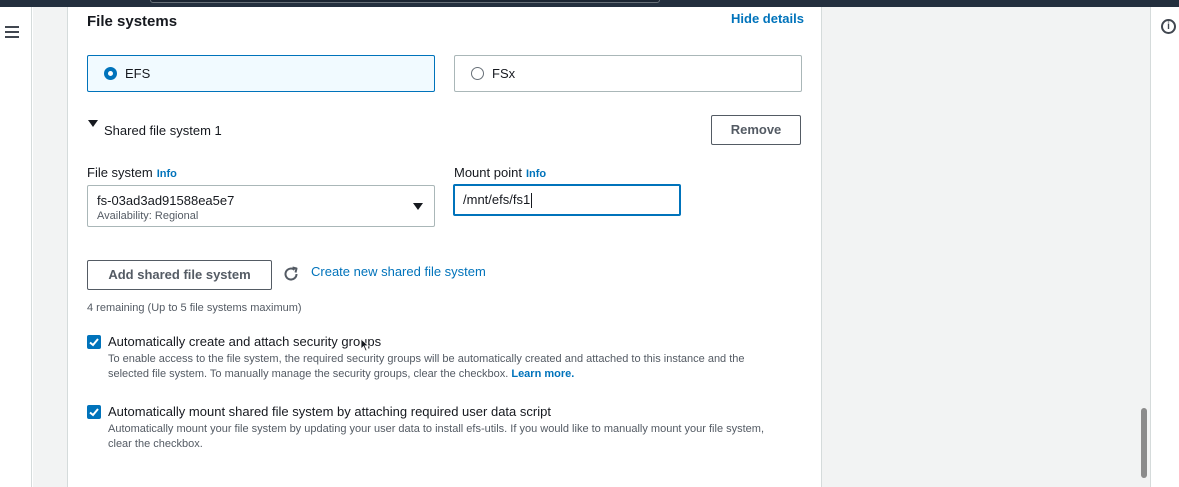 This screenshot has width=1179, height=487. I want to click on side-navigation-collapsed, so click(16, 247).